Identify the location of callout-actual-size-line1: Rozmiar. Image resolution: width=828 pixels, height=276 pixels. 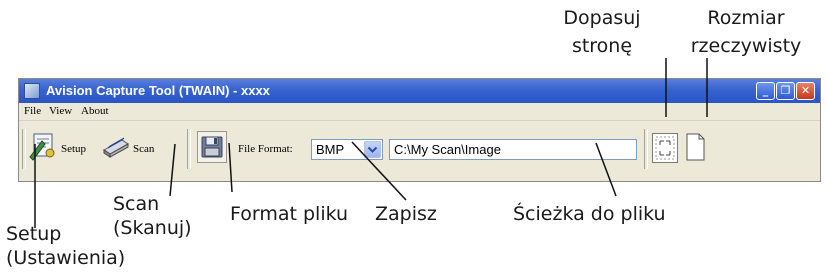
(746, 18).